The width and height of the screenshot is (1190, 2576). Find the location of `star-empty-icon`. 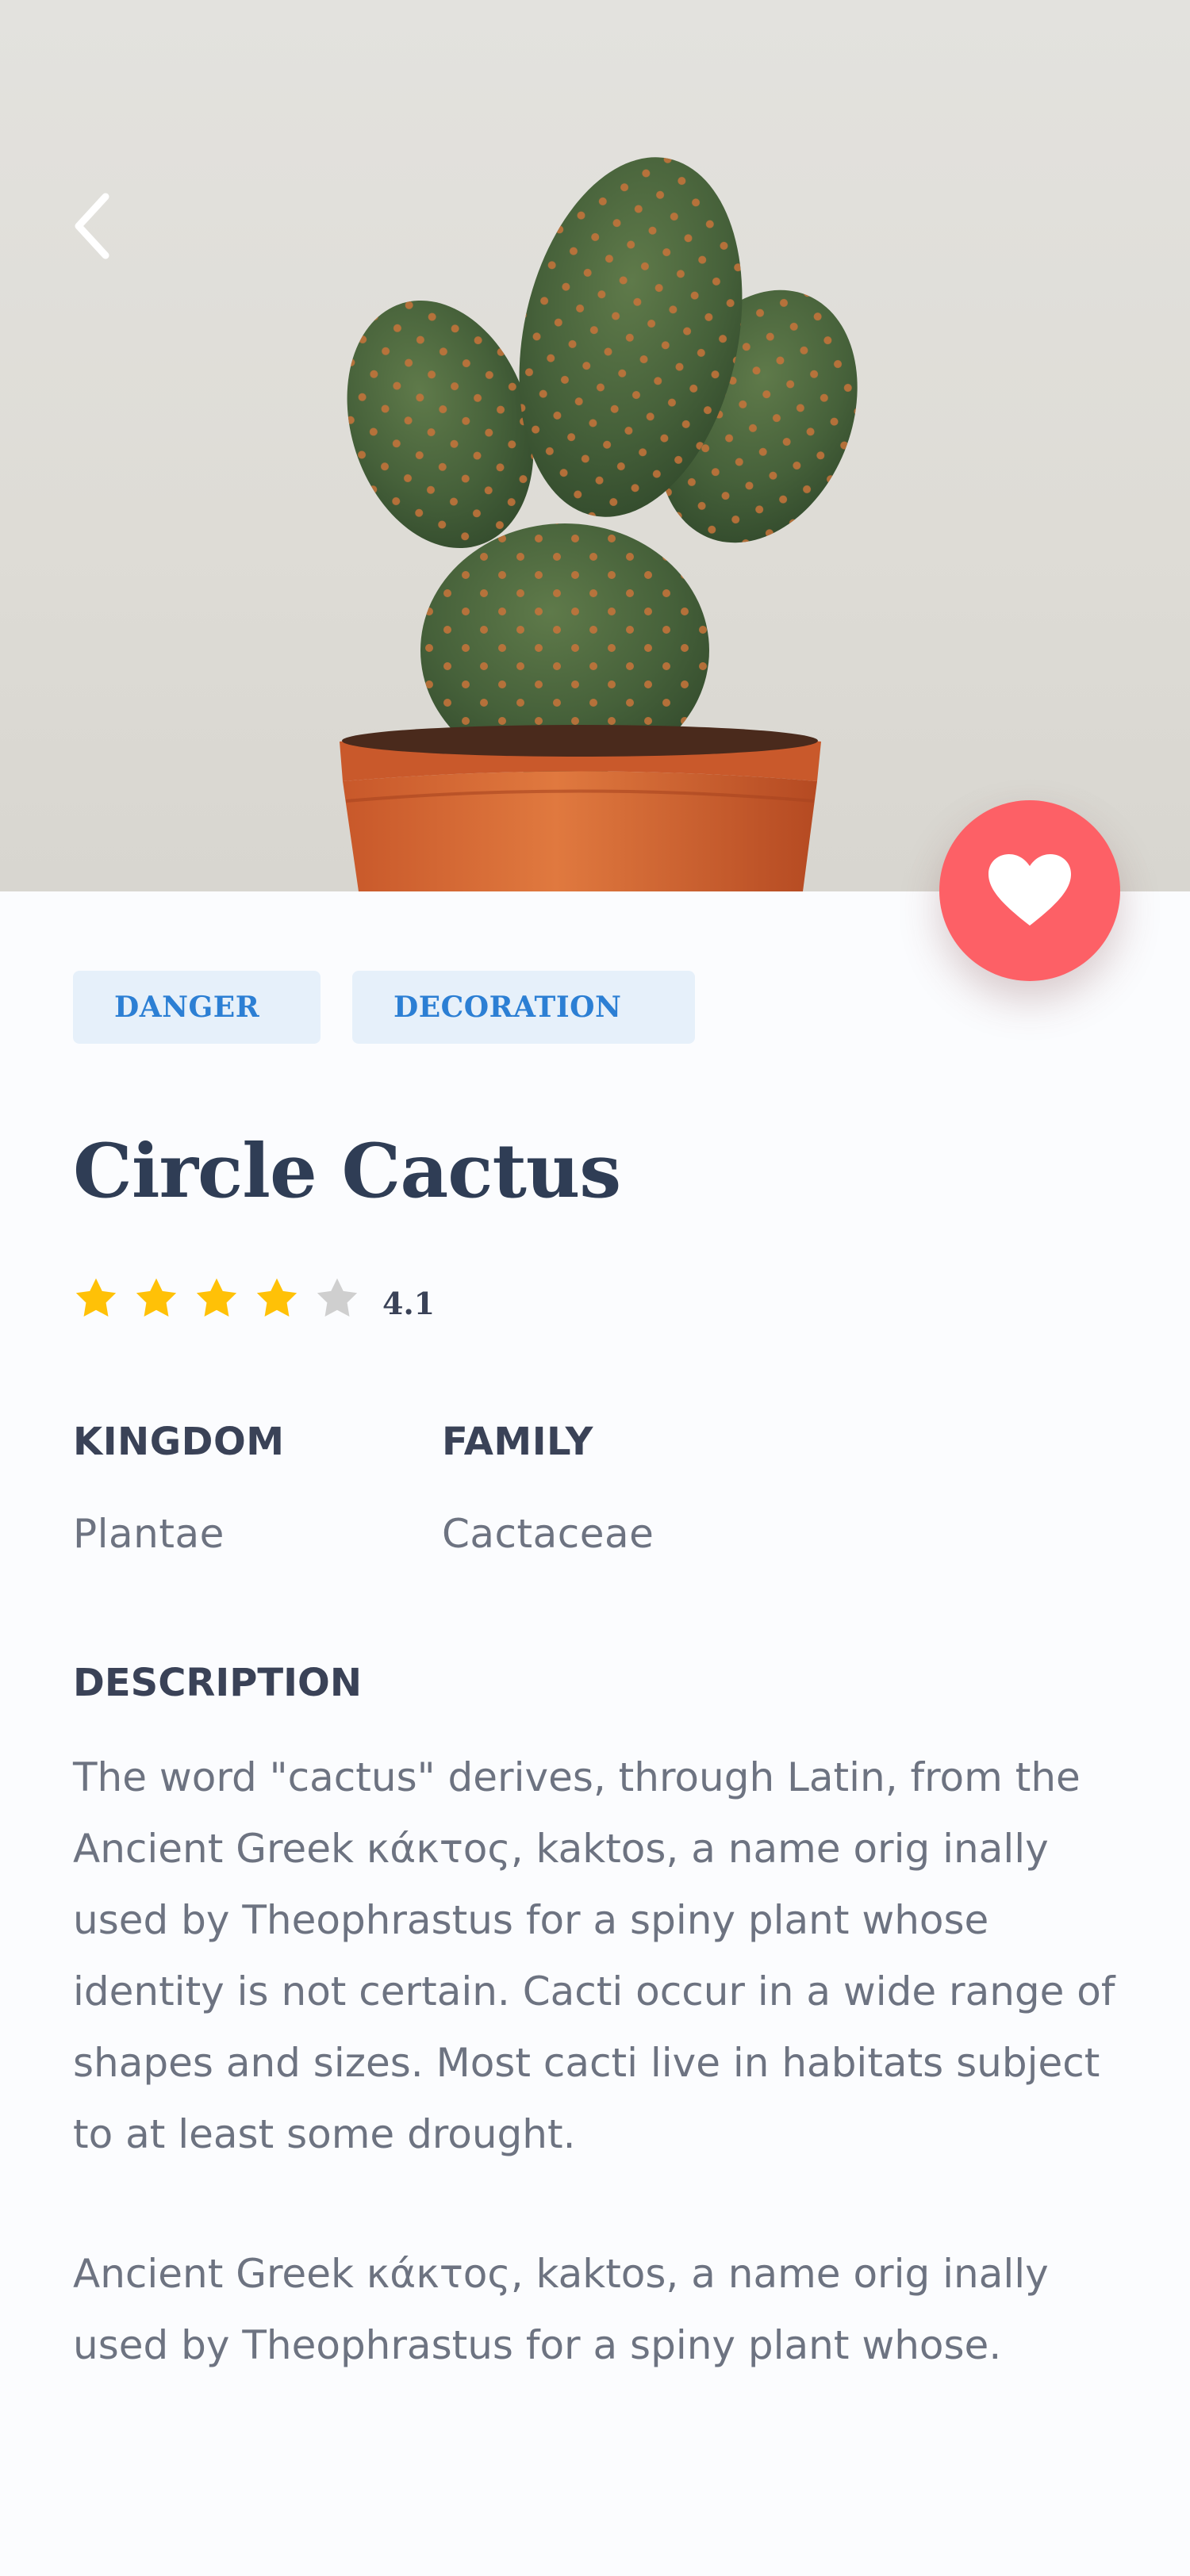

star-empty-icon is located at coordinates (337, 1297).